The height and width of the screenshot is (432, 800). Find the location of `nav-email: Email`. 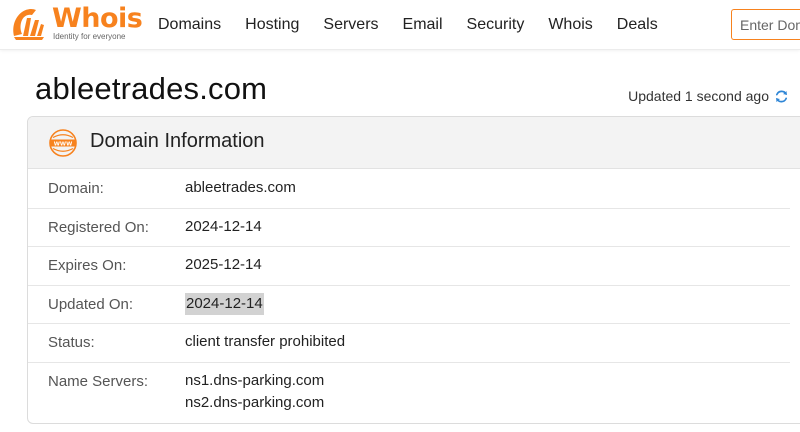

nav-email: Email is located at coordinates (423, 25).